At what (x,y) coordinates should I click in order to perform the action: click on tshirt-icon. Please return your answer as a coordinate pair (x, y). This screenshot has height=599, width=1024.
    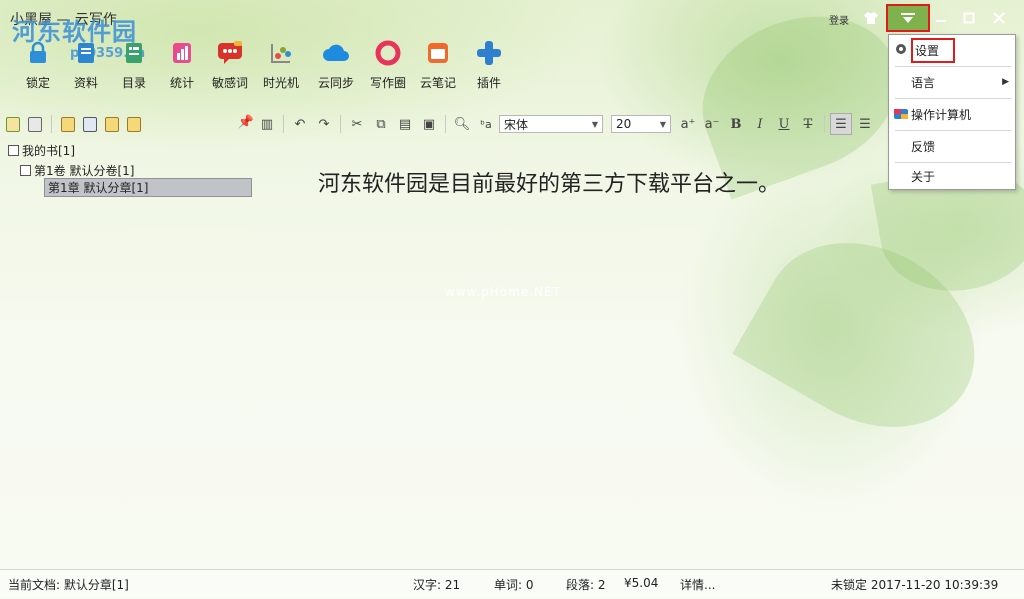
    Looking at the image, I should click on (871, 18).